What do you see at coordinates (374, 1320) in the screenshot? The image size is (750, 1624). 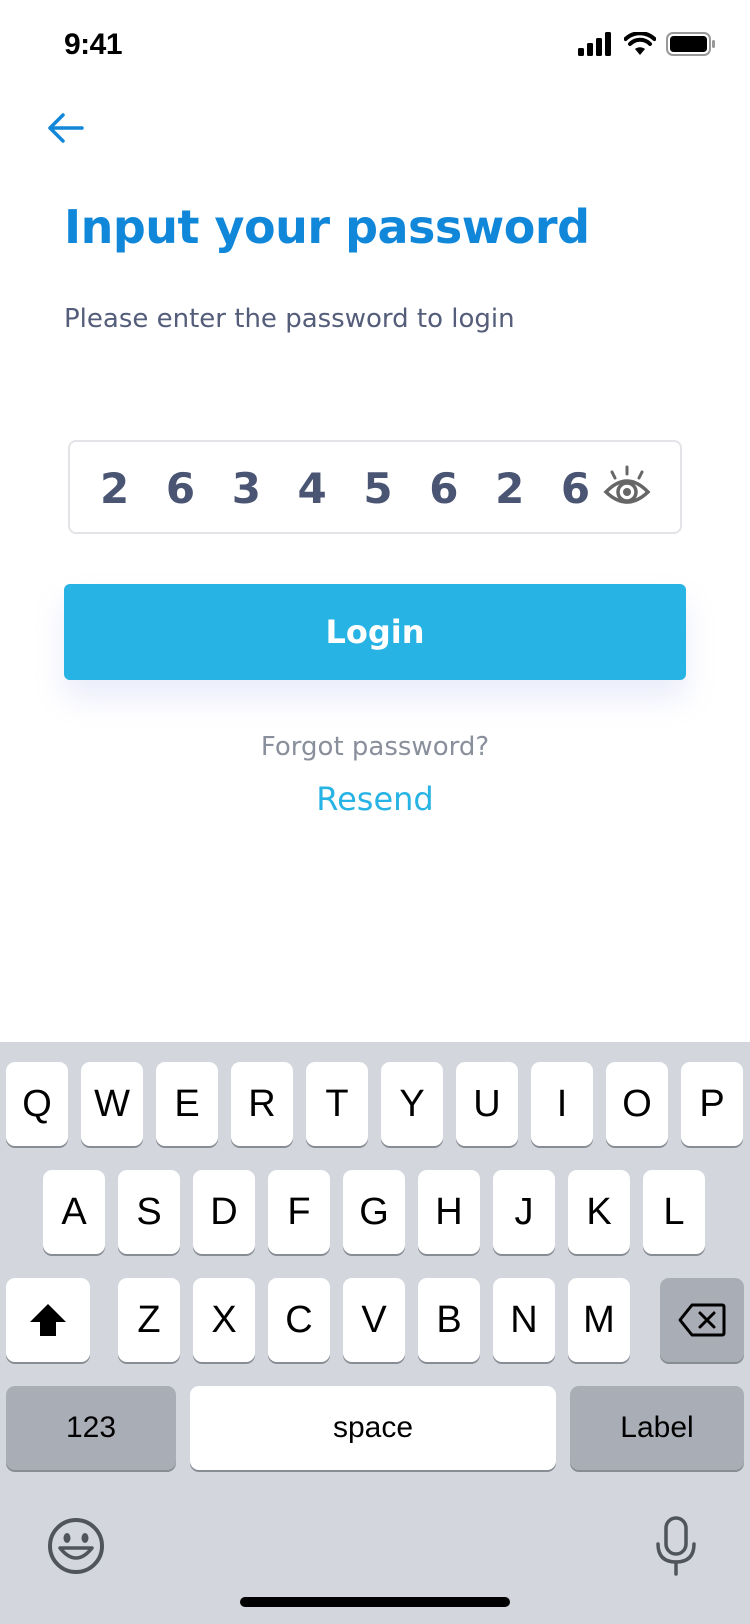 I see `key-v: V` at bounding box center [374, 1320].